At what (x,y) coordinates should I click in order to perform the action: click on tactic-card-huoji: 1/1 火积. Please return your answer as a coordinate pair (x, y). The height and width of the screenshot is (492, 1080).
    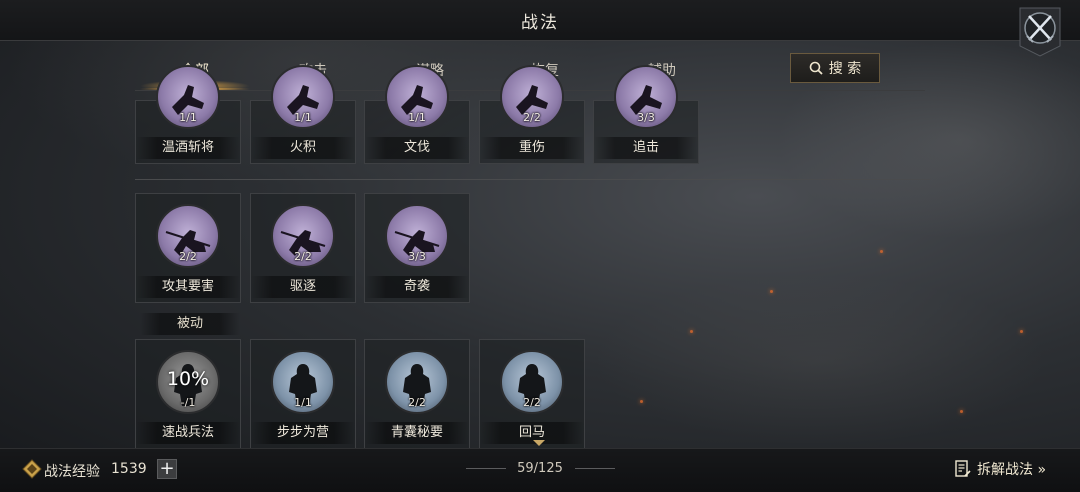
    Looking at the image, I should click on (303, 114).